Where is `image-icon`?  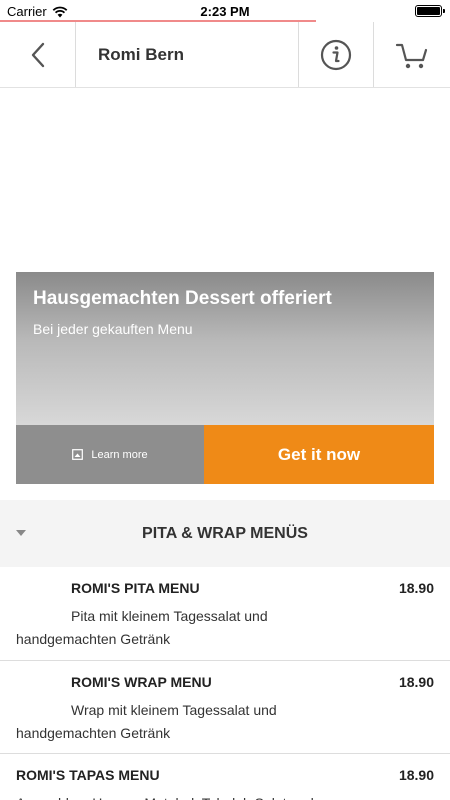 image-icon is located at coordinates (78, 454).